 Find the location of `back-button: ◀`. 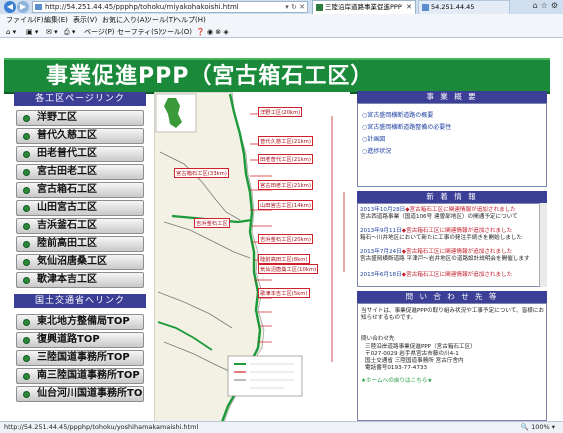

back-button: ◀ is located at coordinates (10, 7).